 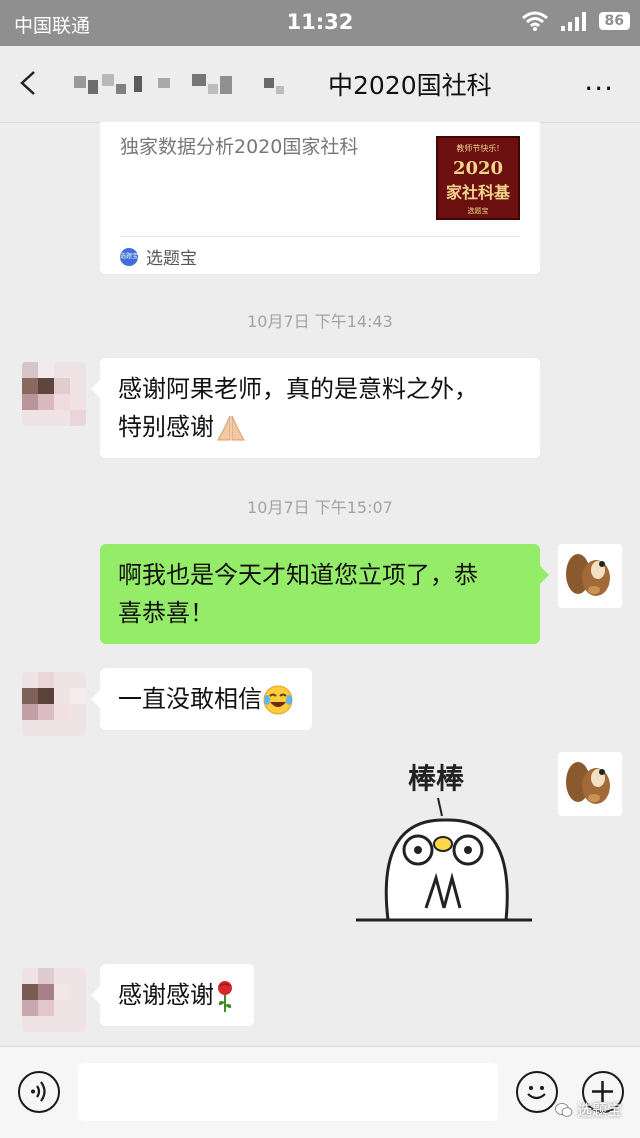 I want to click on watermark: 选题宝, so click(x=588, y=1109).